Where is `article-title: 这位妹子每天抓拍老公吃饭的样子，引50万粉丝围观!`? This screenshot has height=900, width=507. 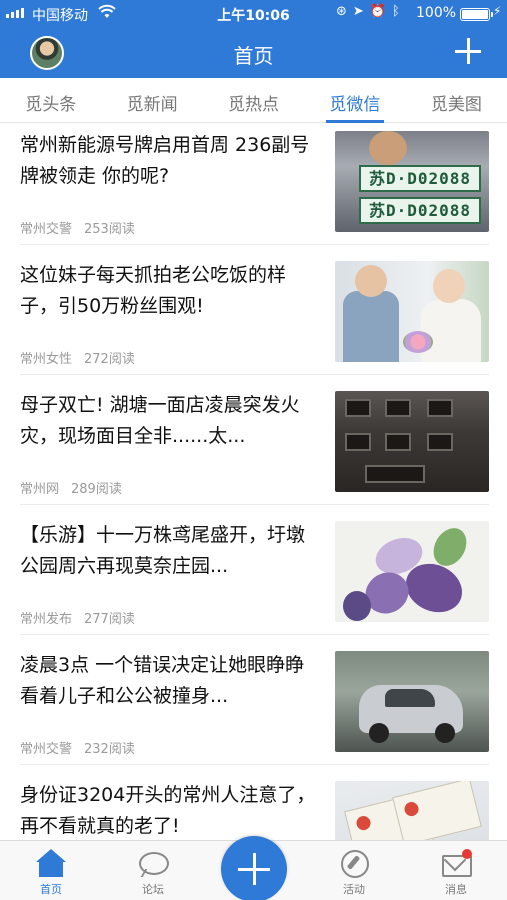
article-title: 这位妹子每天抓拍老公吃饭的样子，引50万粉丝围观! is located at coordinates (171, 291).